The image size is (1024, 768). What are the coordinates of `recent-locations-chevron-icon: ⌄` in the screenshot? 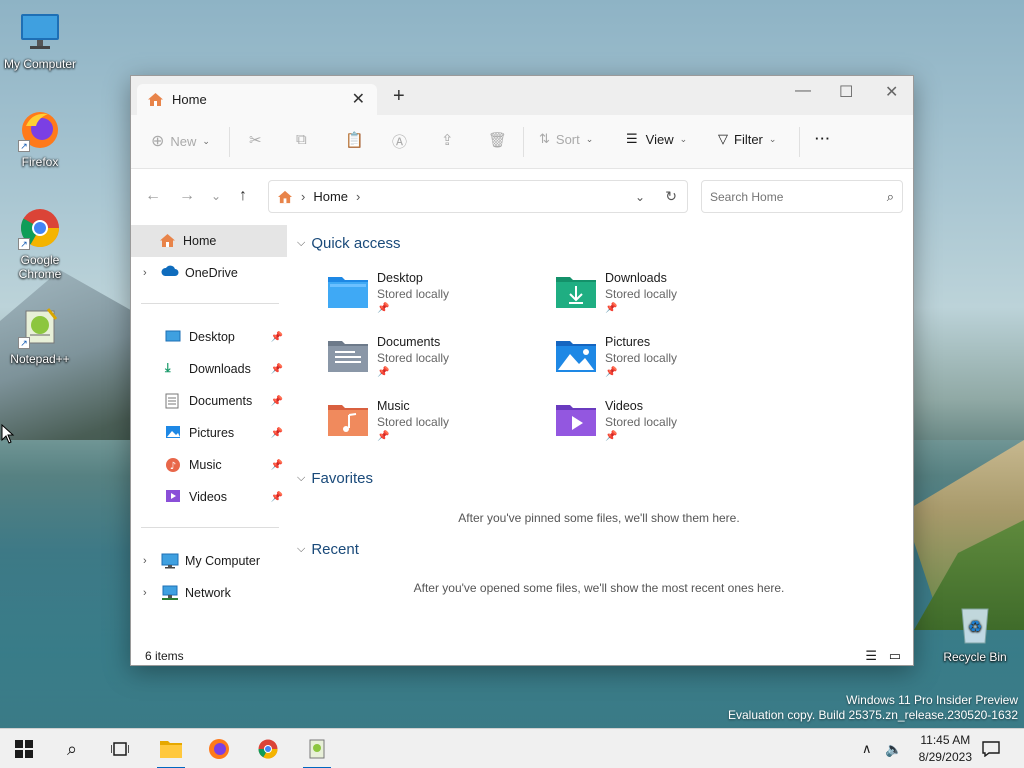 It's located at (216, 196).